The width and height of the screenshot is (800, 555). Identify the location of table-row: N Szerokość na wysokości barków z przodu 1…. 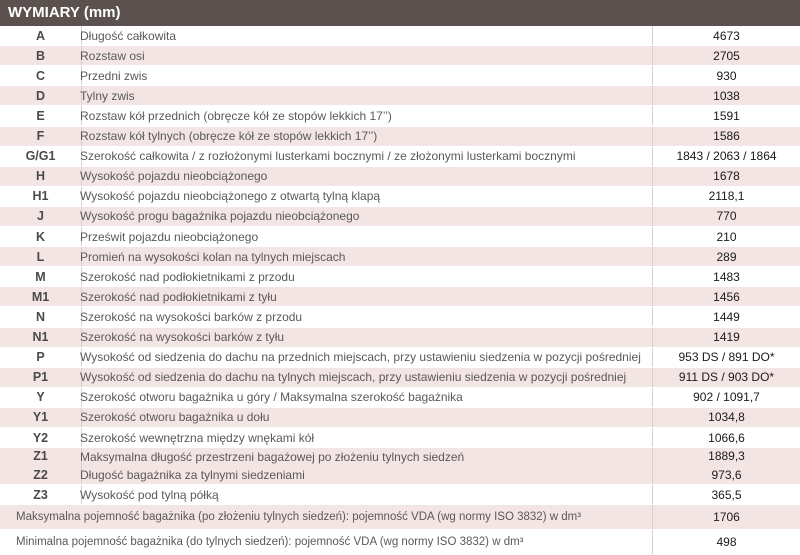
(400, 317).